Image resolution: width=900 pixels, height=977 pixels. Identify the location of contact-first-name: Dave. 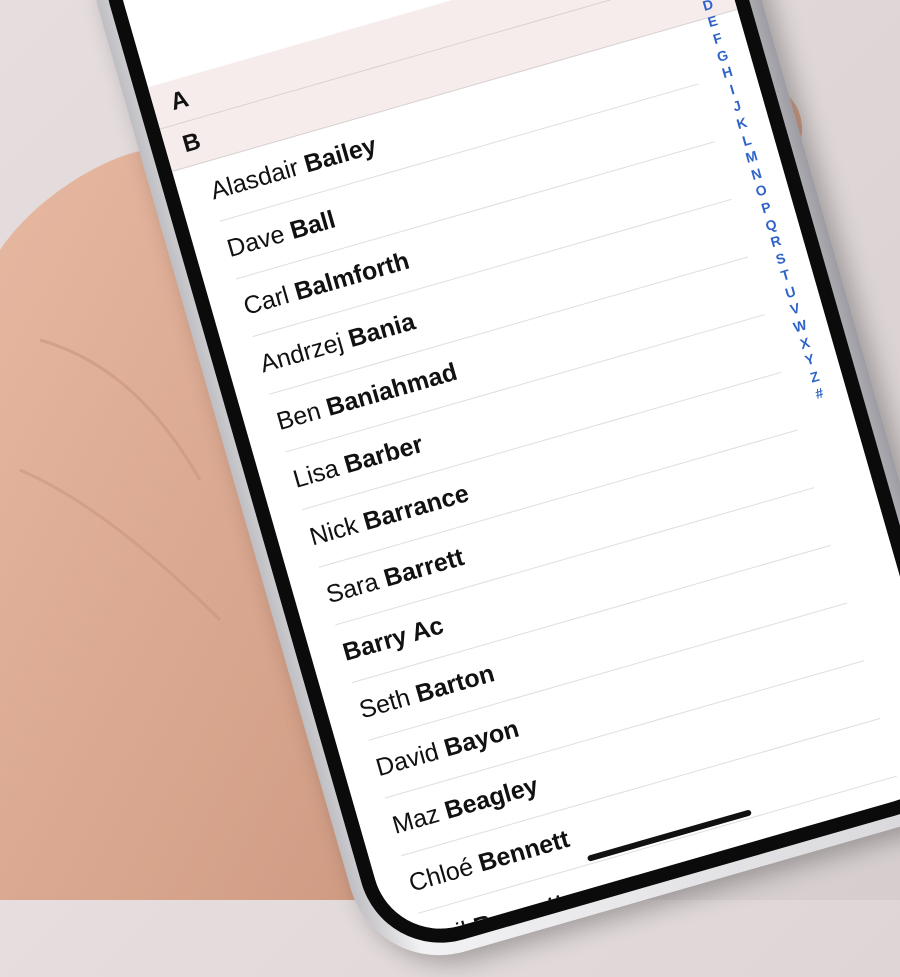
(255, 241).